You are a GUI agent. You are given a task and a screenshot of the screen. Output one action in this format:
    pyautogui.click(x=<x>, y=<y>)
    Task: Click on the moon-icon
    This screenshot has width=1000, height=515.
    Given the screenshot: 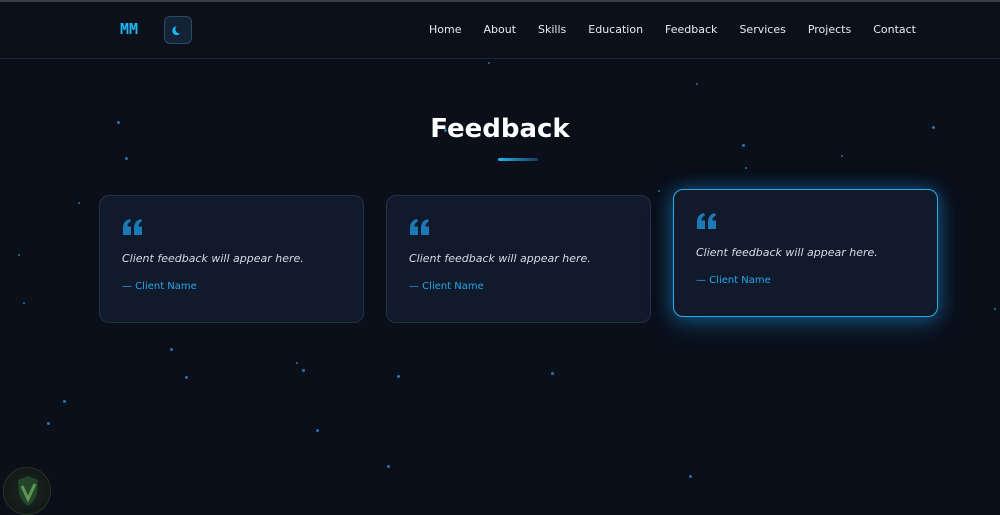 What is the action you would take?
    pyautogui.click(x=178, y=30)
    